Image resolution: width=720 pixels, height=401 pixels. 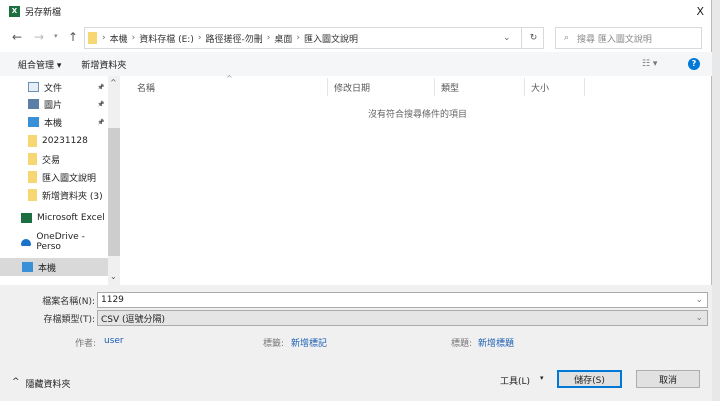 I want to click on nav-item-label: 20231128, so click(x=65, y=141).